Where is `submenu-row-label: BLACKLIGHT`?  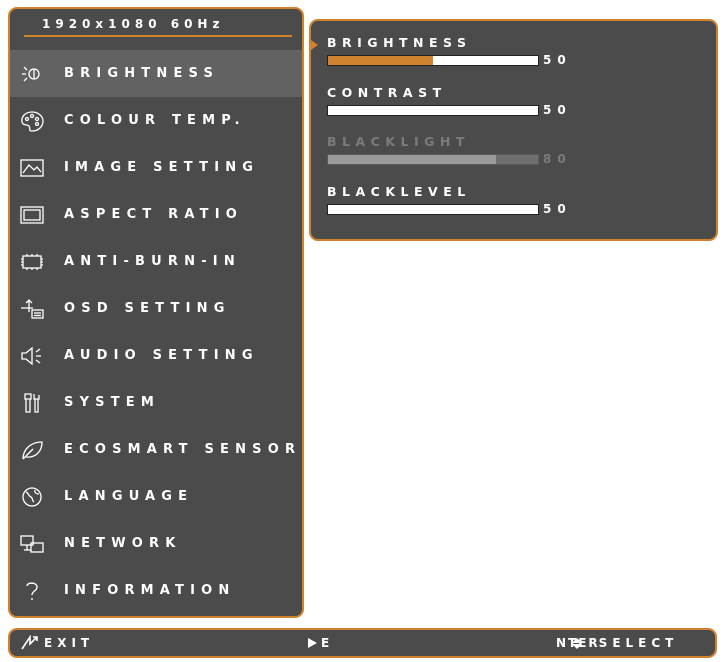
submenu-row-label: BLACKLIGHT is located at coordinates (398, 141).